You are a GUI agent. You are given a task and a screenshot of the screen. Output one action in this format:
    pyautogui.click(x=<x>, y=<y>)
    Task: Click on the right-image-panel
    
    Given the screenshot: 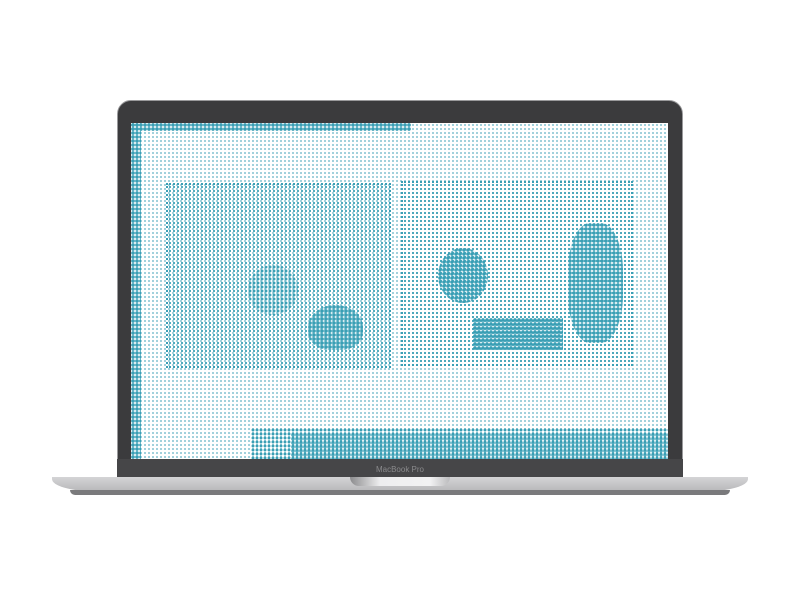 What is the action you would take?
    pyautogui.click(x=517, y=273)
    